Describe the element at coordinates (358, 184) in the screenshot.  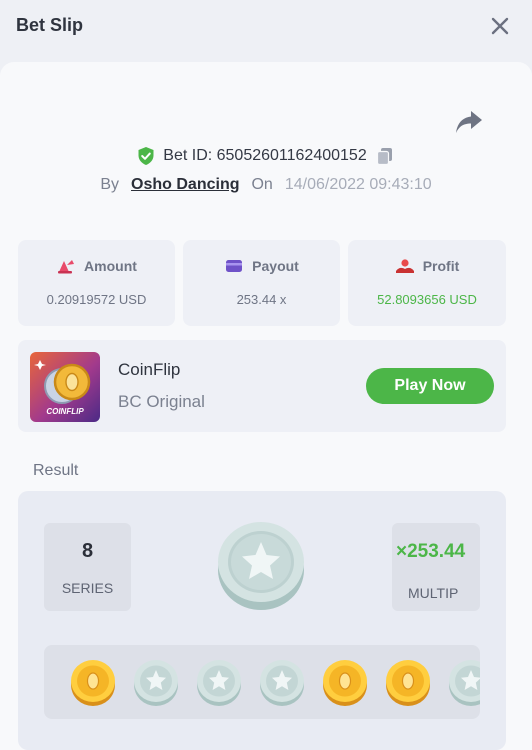
I see `bet-date: 14/06/2022 09:43:10` at that location.